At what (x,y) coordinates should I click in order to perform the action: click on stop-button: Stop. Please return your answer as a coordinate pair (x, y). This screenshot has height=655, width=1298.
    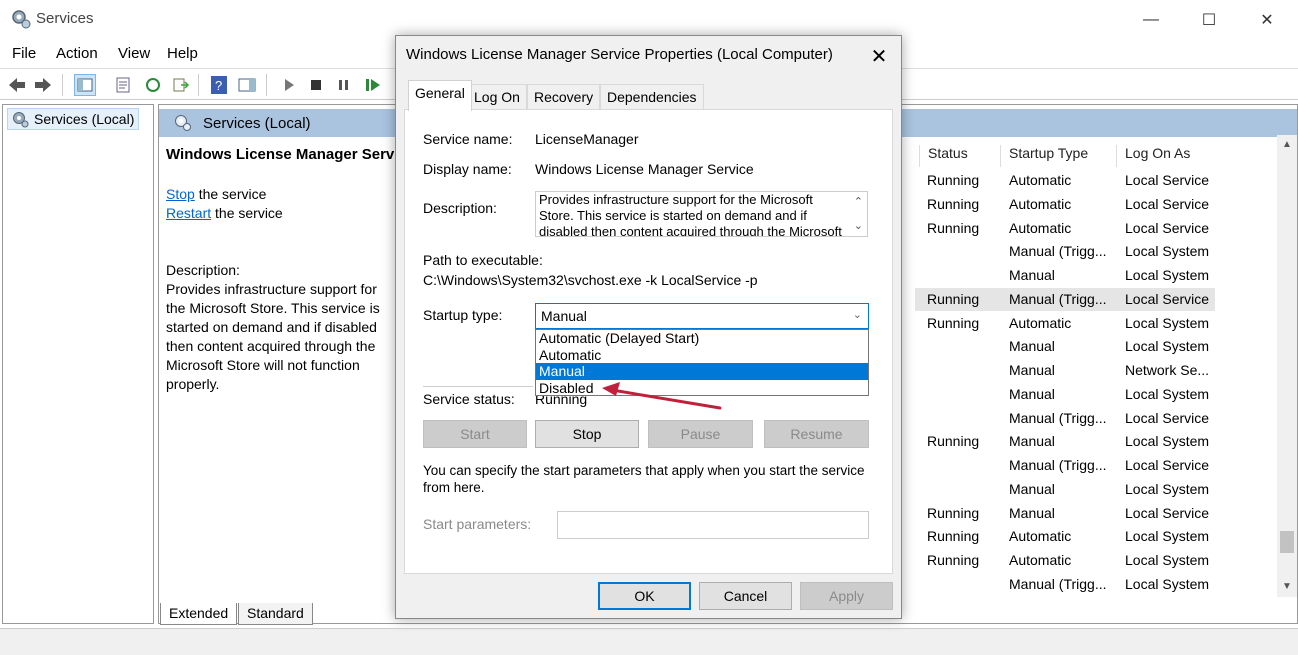
    Looking at the image, I should click on (587, 434).